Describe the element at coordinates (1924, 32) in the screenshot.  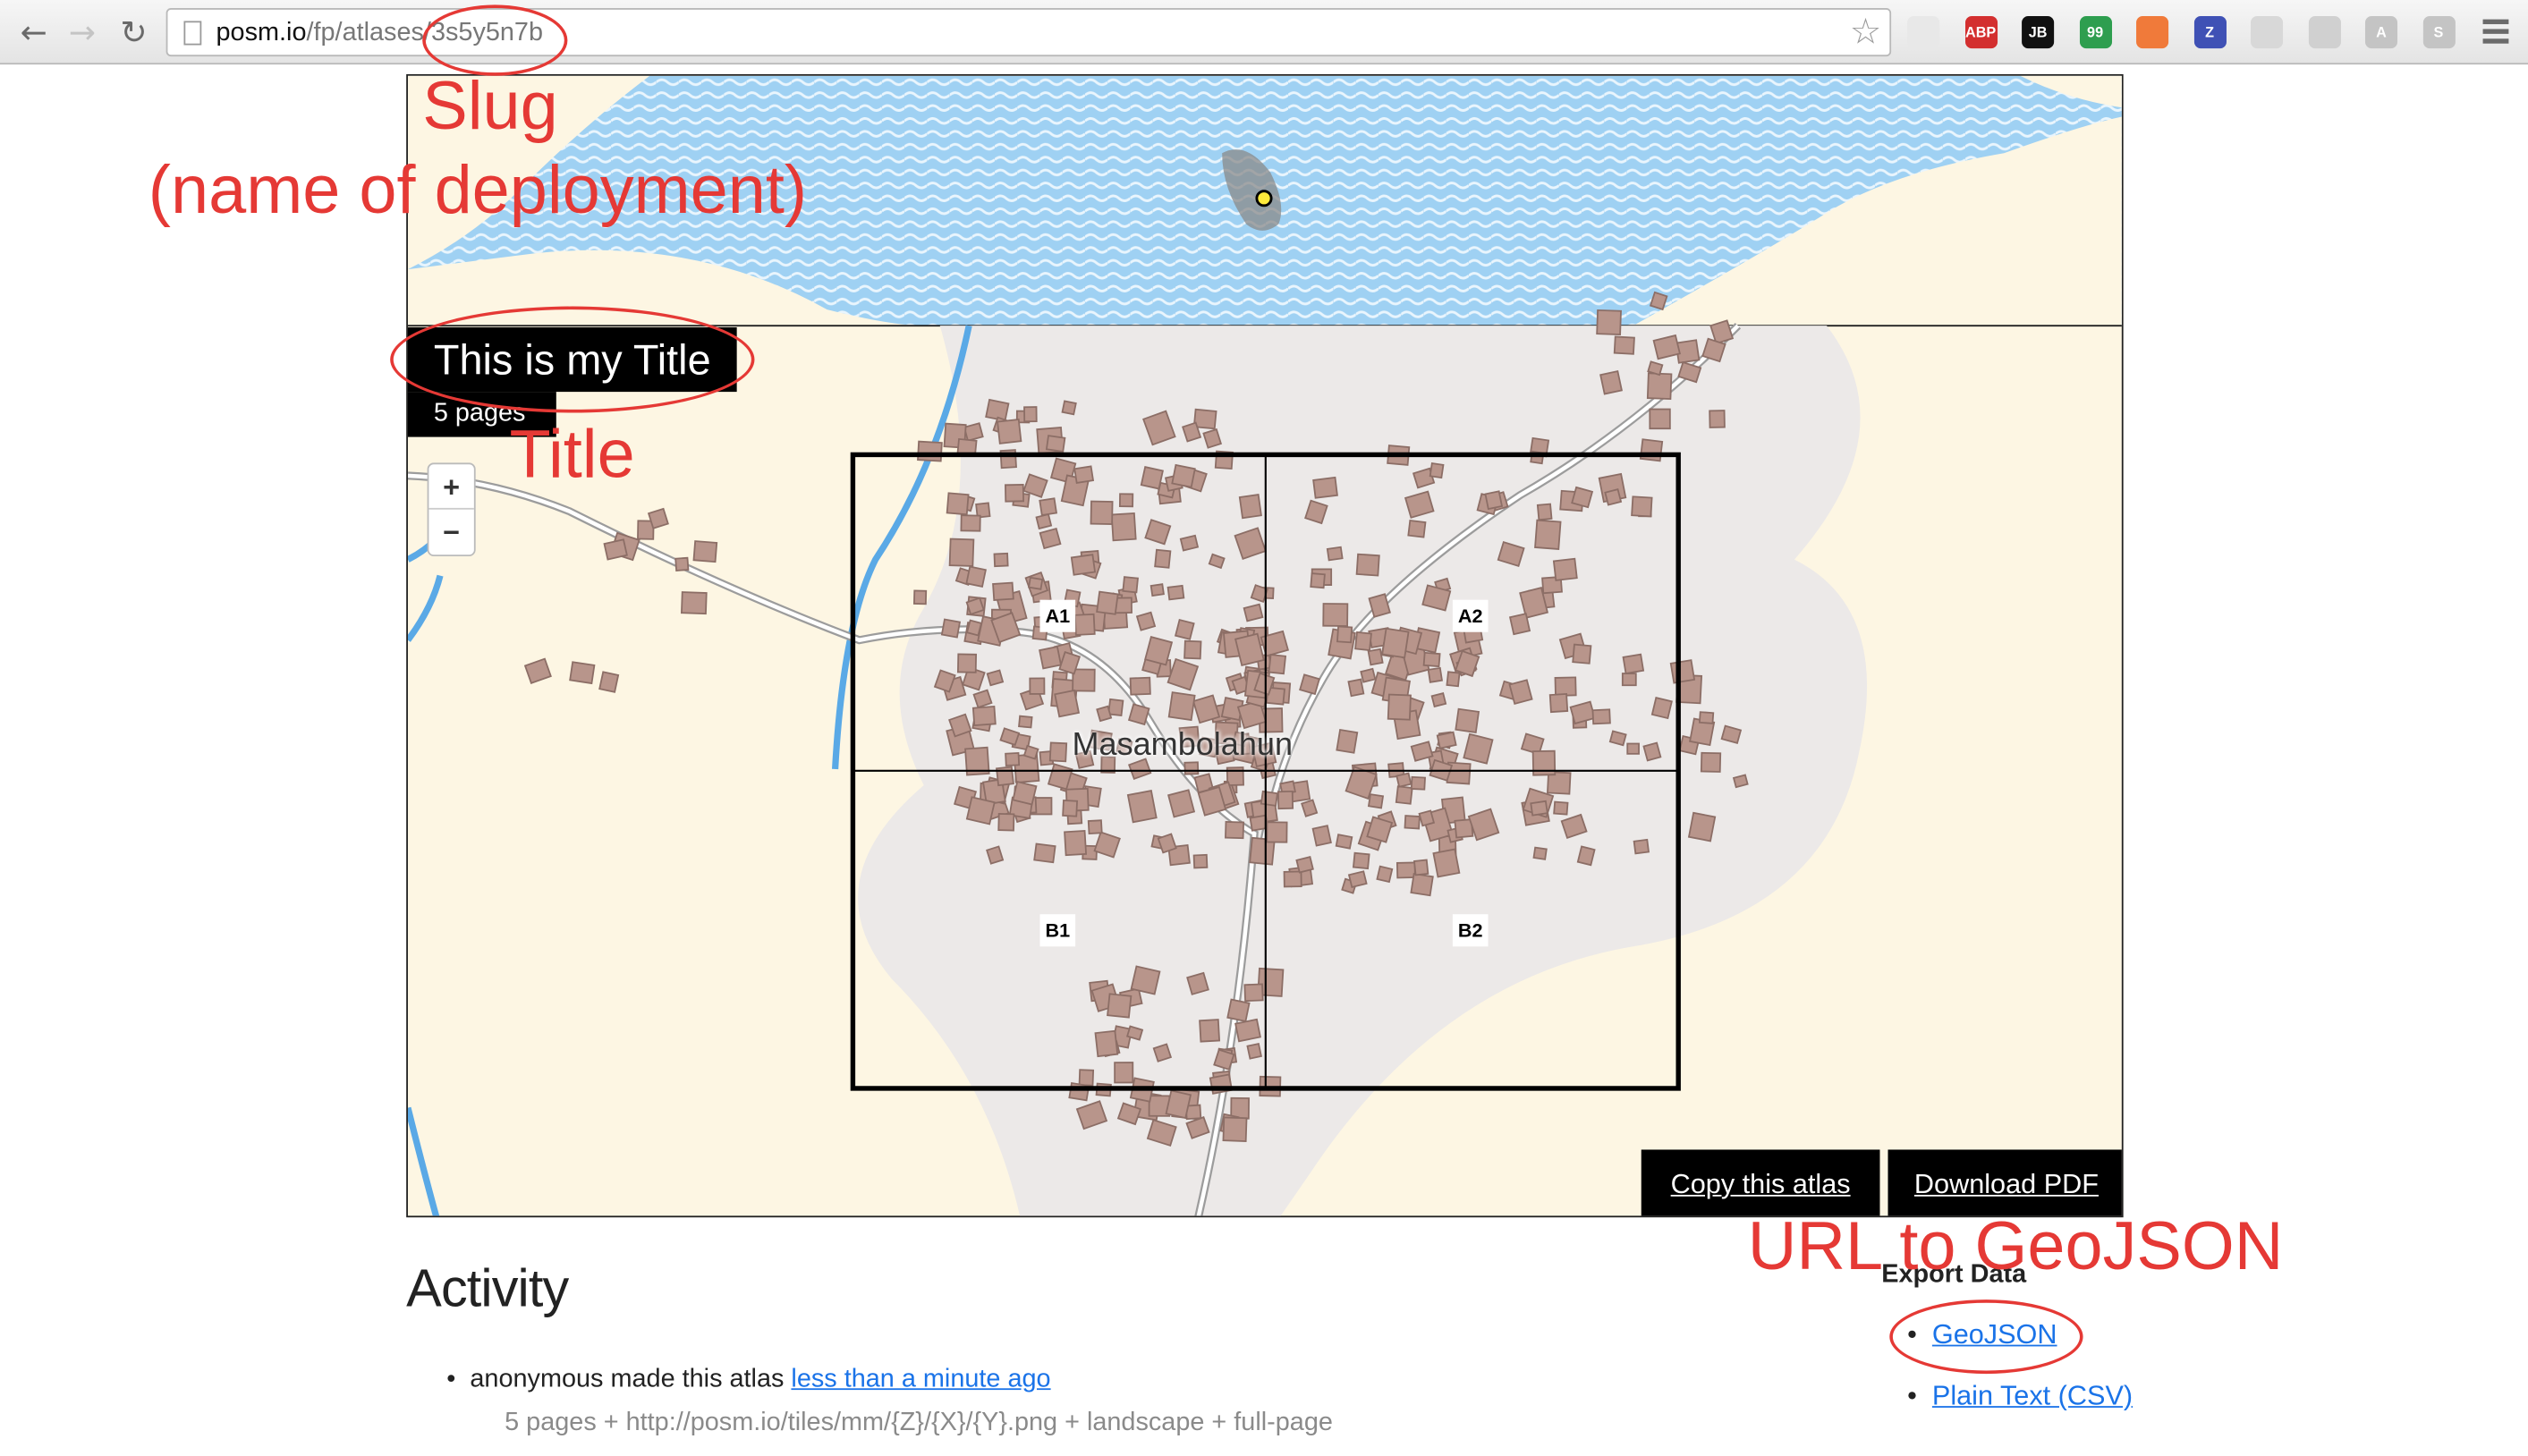
I see `color-wheel-icon` at that location.